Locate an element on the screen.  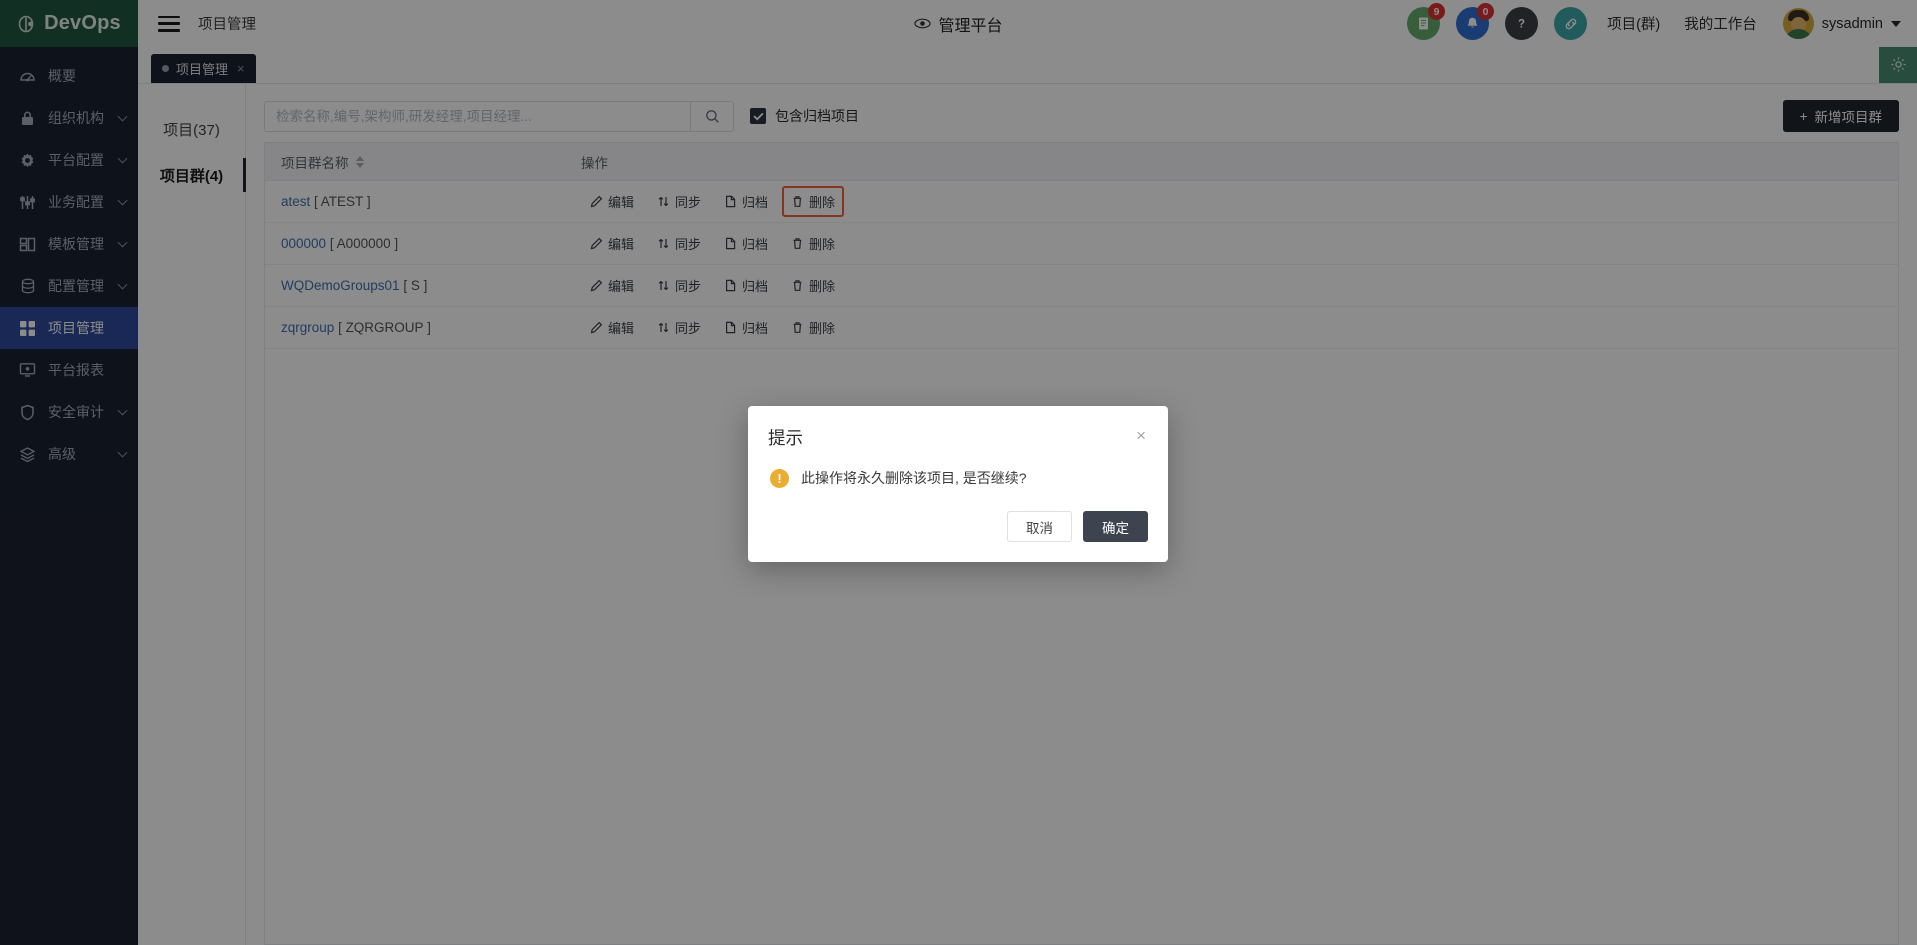
confirm-delete-dialog: 提示 × ! 此操作将永久删除该项目, 是否继续? 取消 确定 is located at coordinates (958, 484).